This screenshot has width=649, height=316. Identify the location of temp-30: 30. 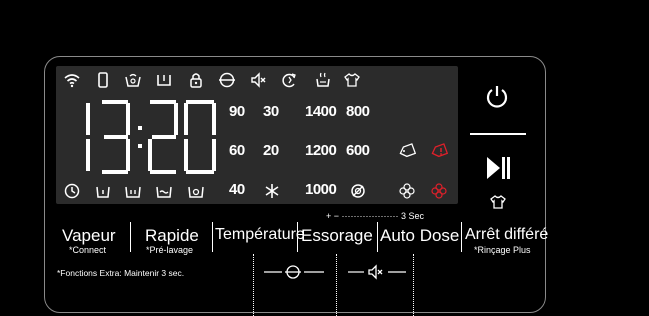
(271, 111).